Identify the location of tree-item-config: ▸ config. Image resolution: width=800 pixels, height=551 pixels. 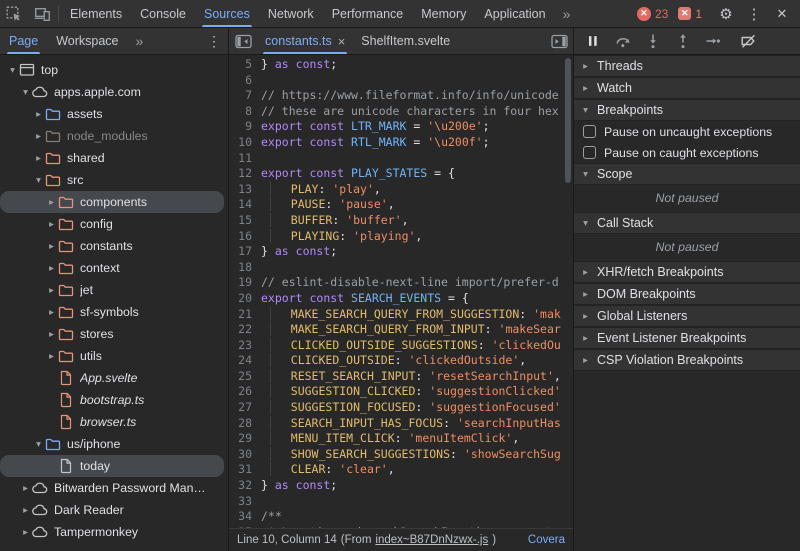
(112, 224).